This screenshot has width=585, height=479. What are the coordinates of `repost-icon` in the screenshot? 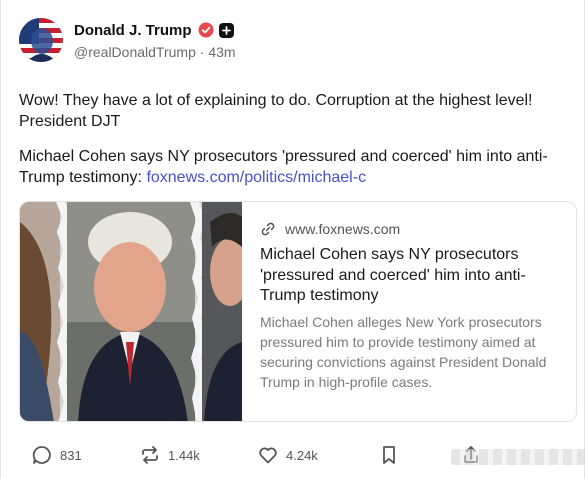 It's located at (150, 455).